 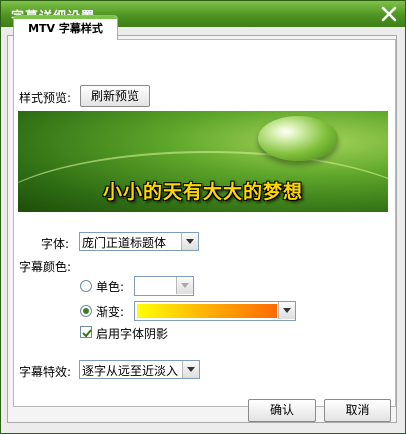 I want to click on gradient-label: 渐变:, so click(x=110, y=312).